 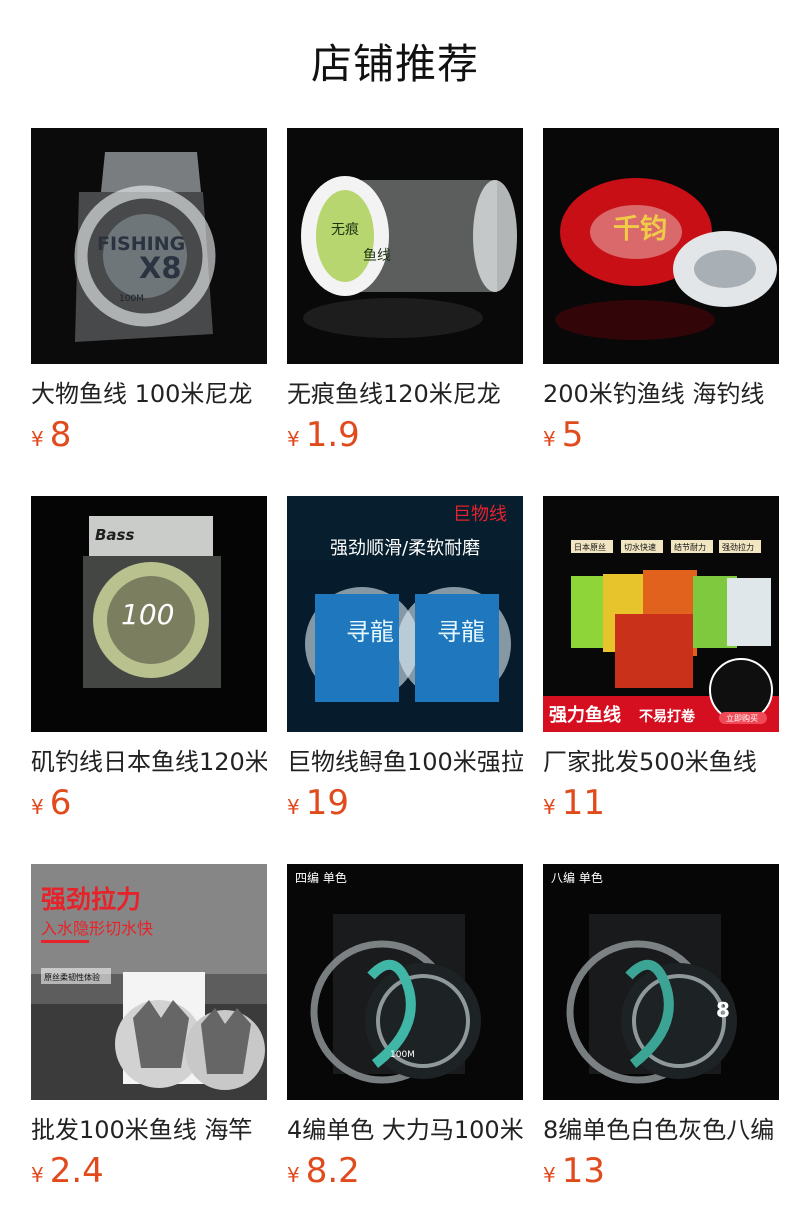 I want to click on price-value: 2.4, so click(x=76, y=1171).